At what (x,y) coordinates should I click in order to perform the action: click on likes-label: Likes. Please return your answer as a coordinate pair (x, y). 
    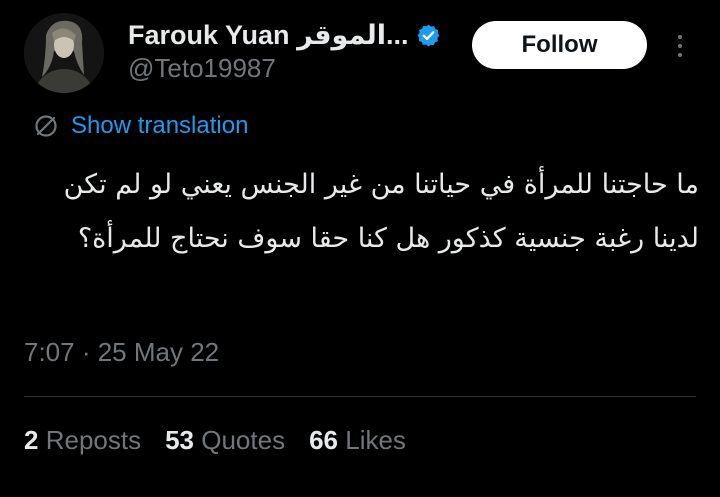
    Looking at the image, I should click on (375, 440).